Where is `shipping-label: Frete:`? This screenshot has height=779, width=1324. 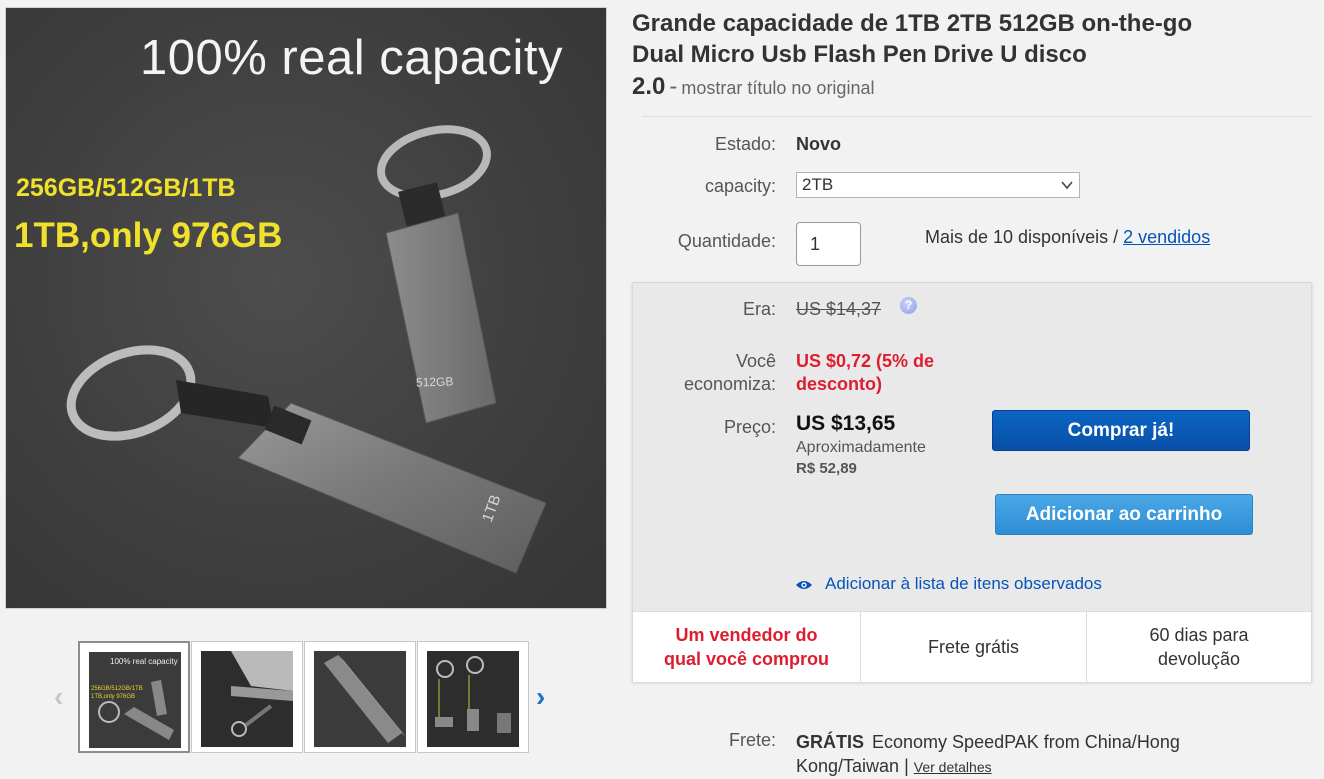 shipping-label: Frete: is located at coordinates (752, 740).